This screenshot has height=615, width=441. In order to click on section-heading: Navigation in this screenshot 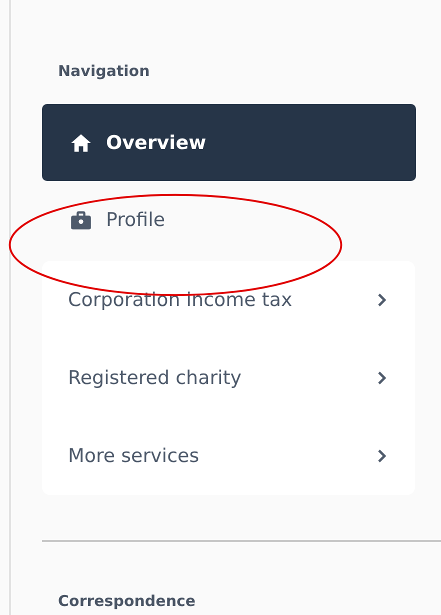, I will do `click(104, 71)`.